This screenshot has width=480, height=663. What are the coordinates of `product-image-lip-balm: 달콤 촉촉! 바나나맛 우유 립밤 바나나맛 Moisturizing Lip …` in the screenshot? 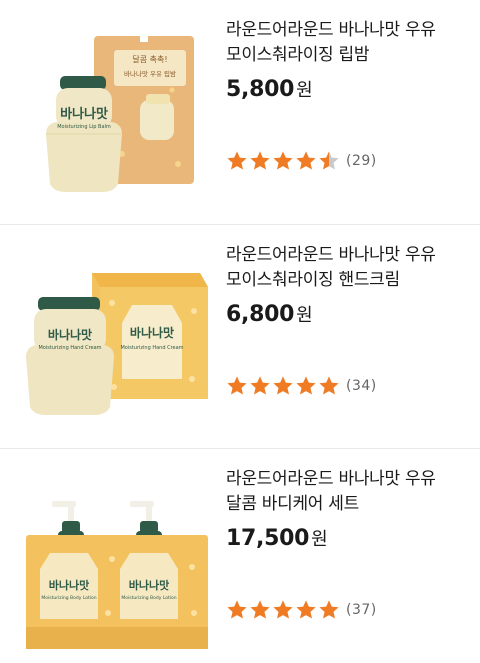 It's located at (117, 112).